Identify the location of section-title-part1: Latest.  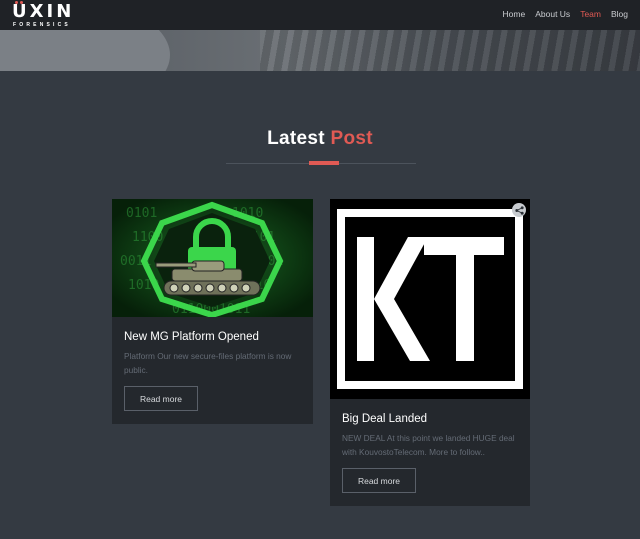
(296, 138).